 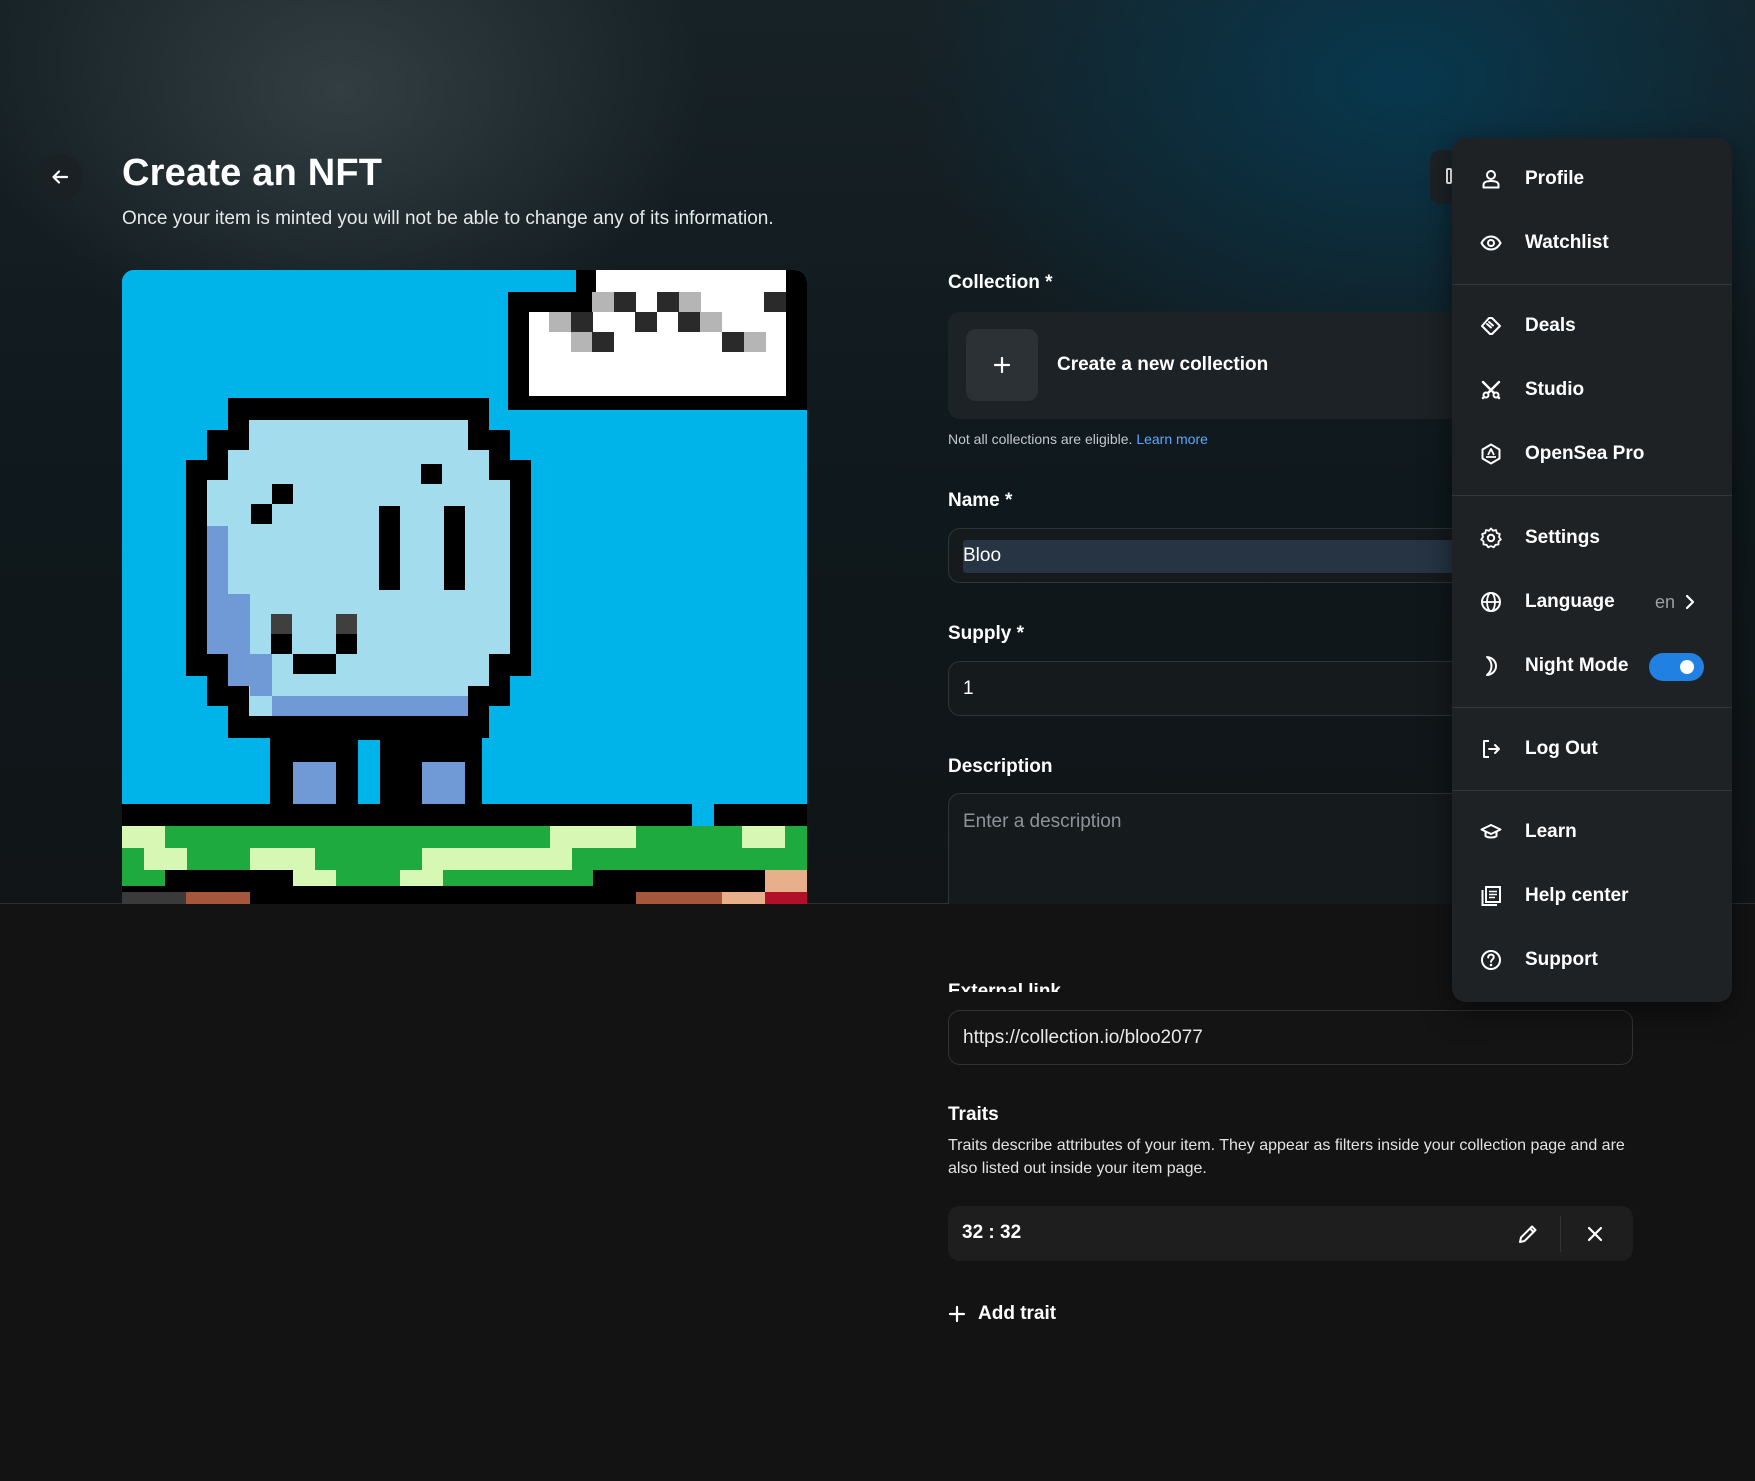 I want to click on page-title: Create an NFT, so click(x=252, y=173).